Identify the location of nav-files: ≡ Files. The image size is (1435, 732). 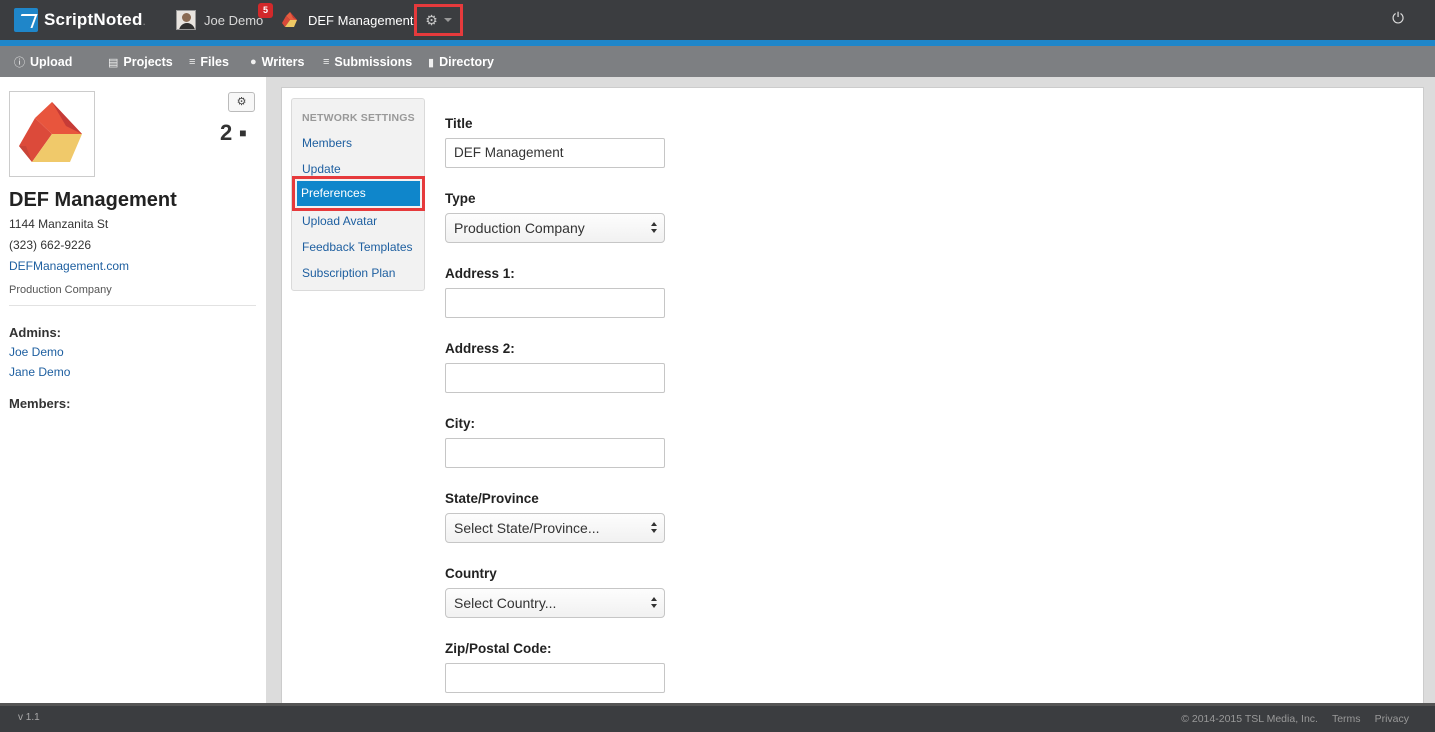
(209, 62).